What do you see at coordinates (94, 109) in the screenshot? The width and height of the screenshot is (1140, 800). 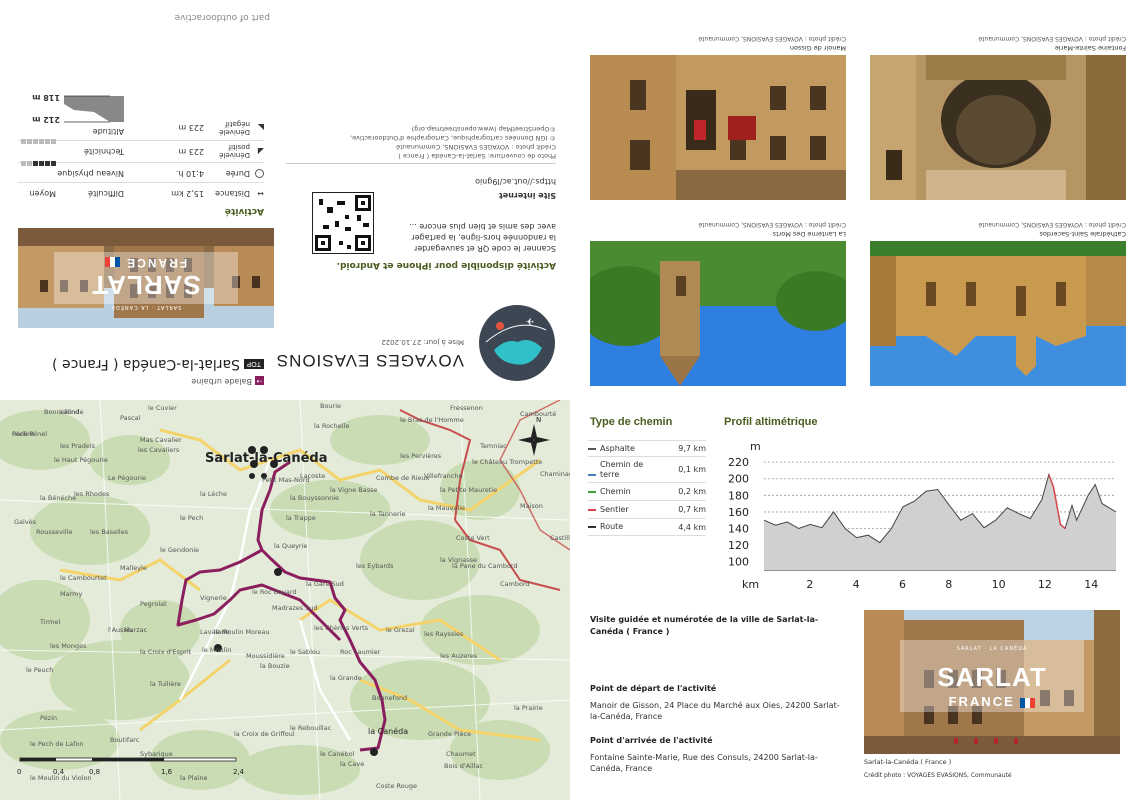 I see `altitude-mini-profile` at bounding box center [94, 109].